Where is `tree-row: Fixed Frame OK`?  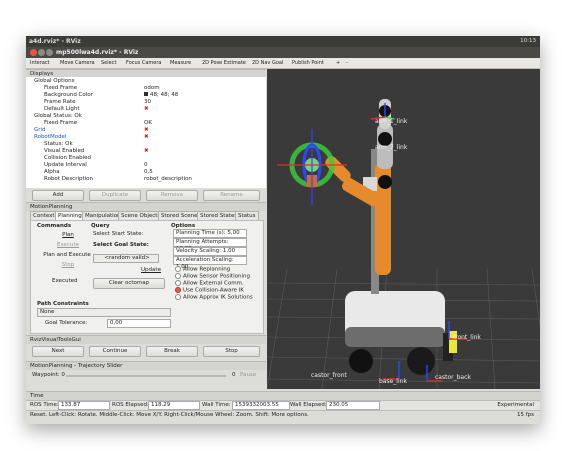 tree-row: Fixed Frame OK is located at coordinates (146, 123).